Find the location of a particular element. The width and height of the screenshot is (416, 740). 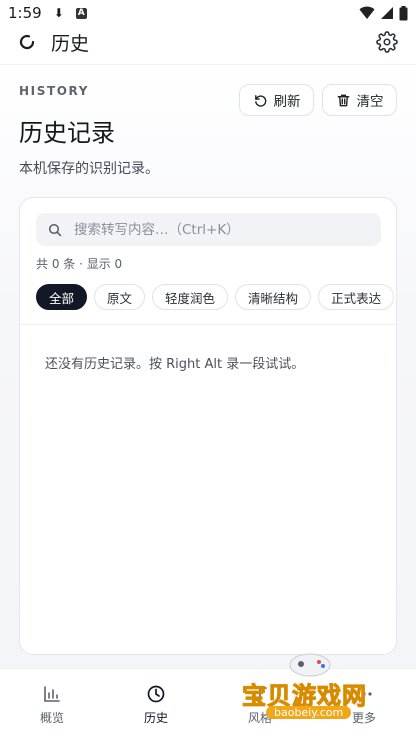

loading-logo-icon is located at coordinates (27, 42).